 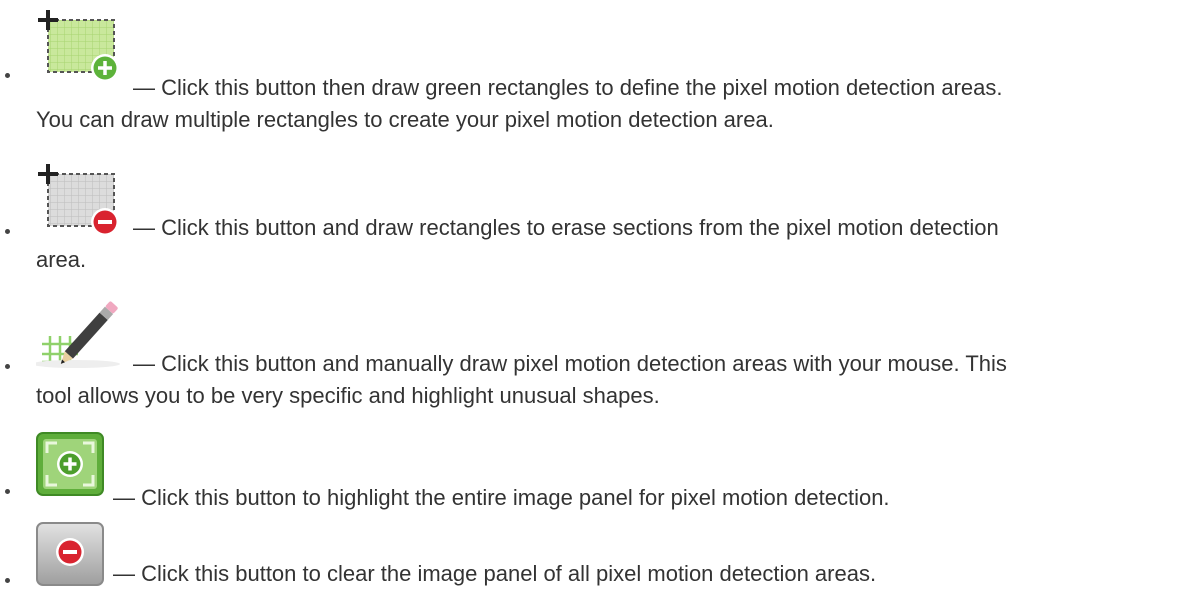 What do you see at coordinates (71, 465) in the screenshot?
I see `select-entire-panel-icon` at bounding box center [71, 465].